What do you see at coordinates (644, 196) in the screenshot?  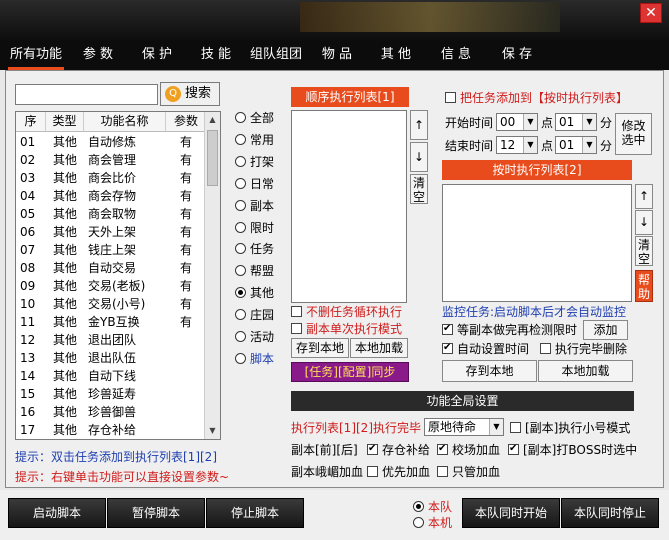 I see `timed-move-up-button: ↑` at bounding box center [644, 196].